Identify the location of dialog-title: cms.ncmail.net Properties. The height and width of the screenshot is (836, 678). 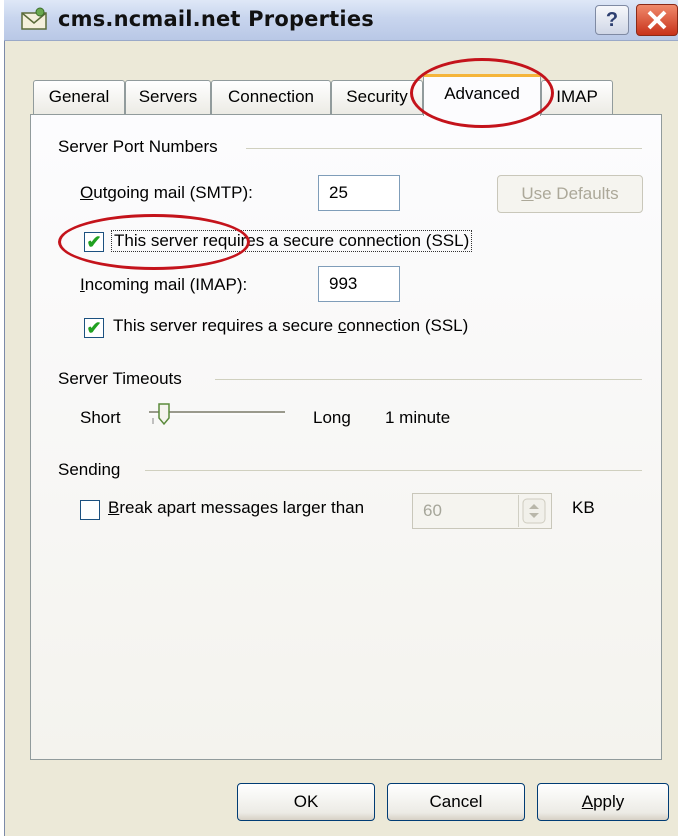
(216, 19).